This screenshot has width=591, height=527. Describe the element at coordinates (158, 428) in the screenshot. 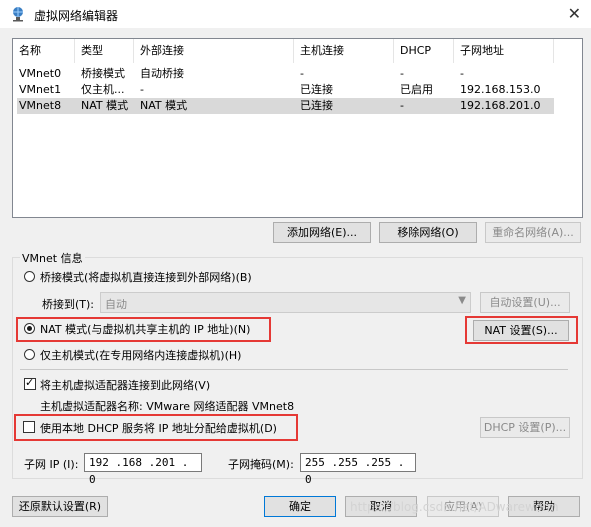

I see `dhcp-label: 使用本地 DHCP 服务将 IP 地址分配给虚拟机(D)` at that location.